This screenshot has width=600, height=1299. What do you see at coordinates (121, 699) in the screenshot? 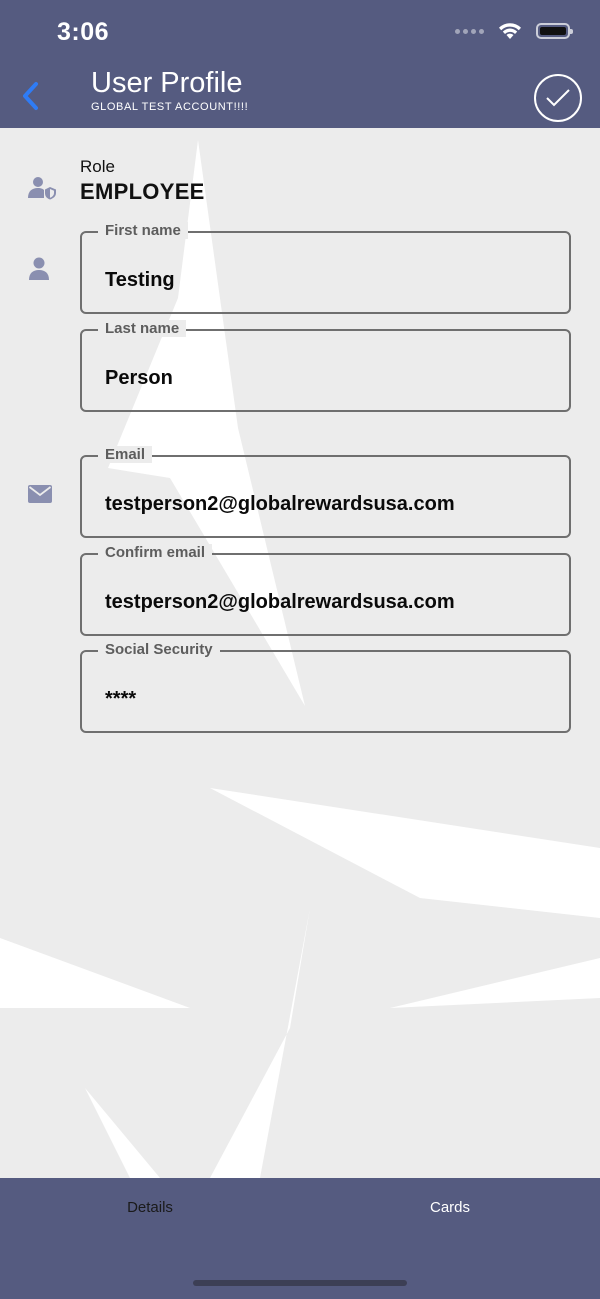
I see `social-security-value: ****` at bounding box center [121, 699].